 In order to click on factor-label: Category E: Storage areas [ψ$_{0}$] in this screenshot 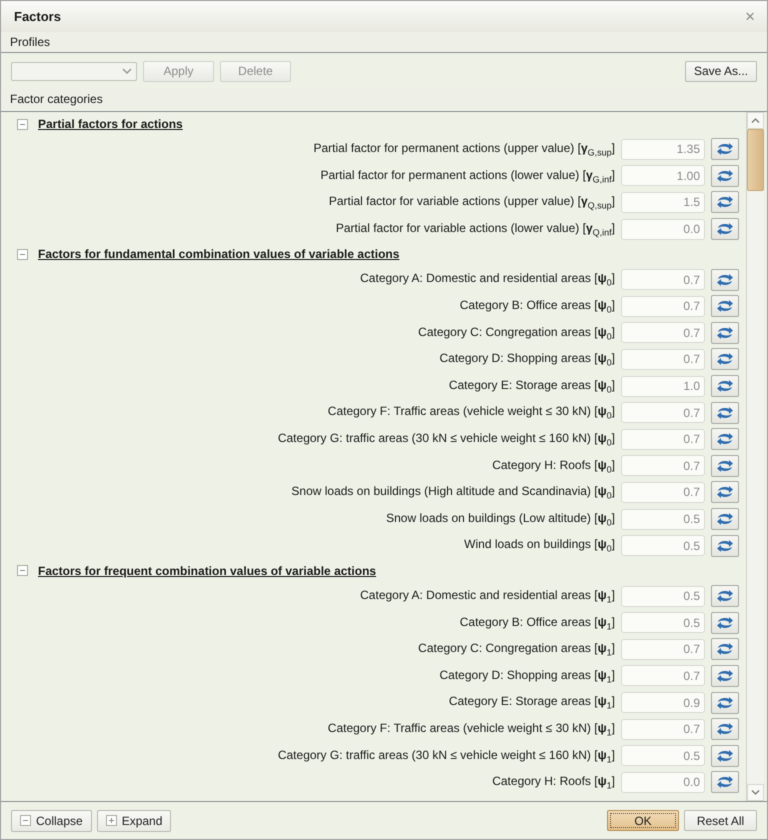, I will do `click(531, 386)`.